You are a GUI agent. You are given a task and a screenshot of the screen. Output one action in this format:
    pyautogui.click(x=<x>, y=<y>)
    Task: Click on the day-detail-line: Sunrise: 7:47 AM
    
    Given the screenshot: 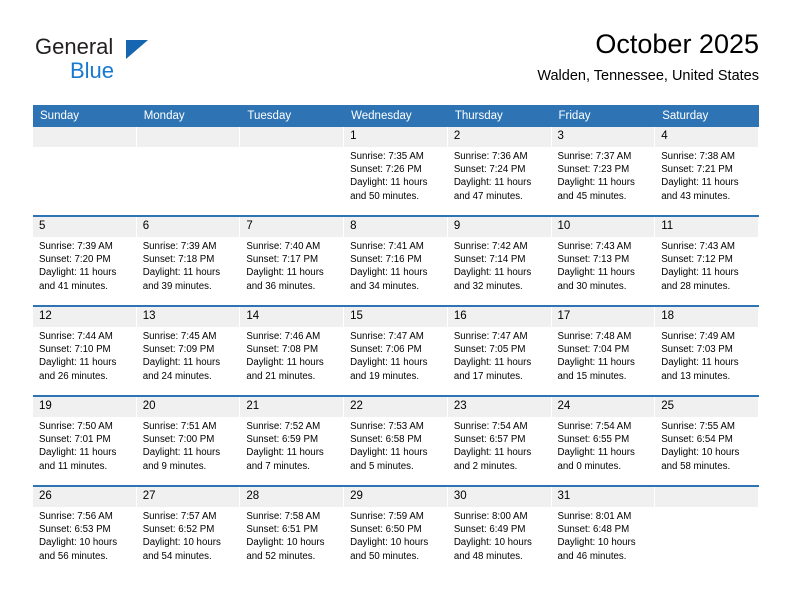 What is the action you would take?
    pyautogui.click(x=490, y=336)
    